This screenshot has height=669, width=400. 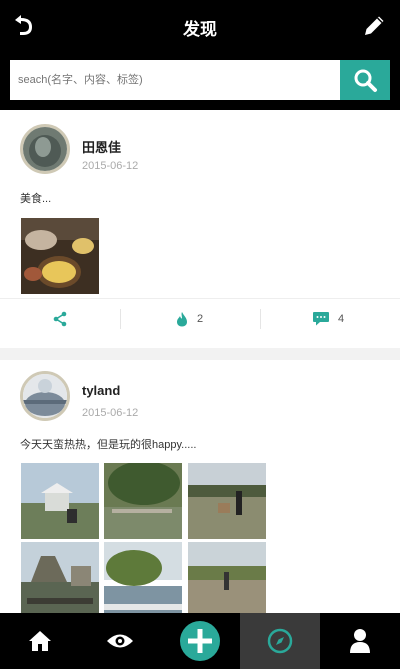 I want to click on share-button, so click(x=64, y=319).